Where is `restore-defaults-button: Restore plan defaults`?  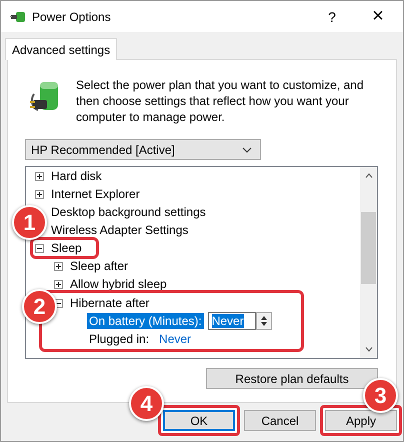 restore-defaults-button: Restore plan defaults is located at coordinates (292, 378).